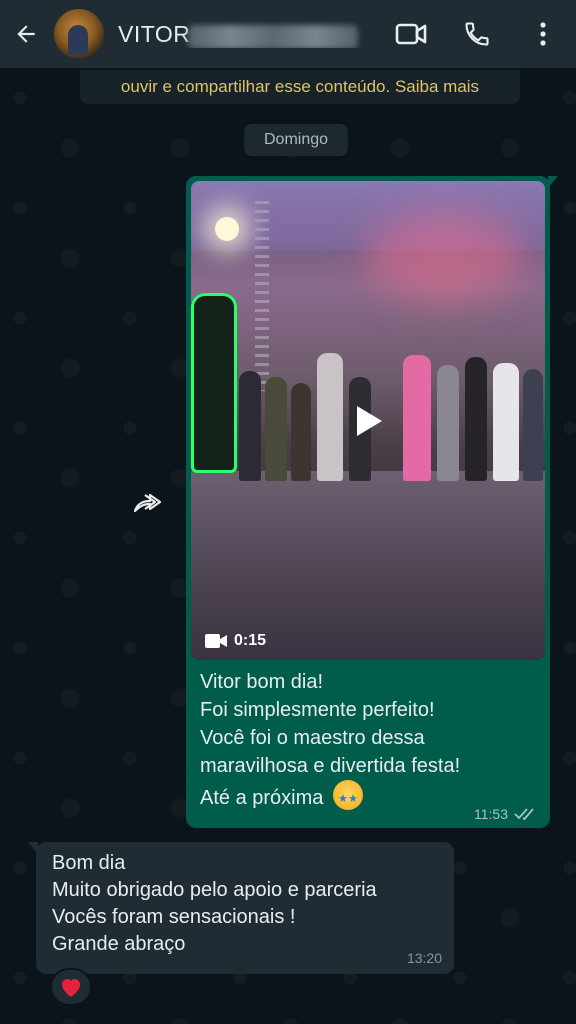  I want to click on header-actions, so click(477, 34).